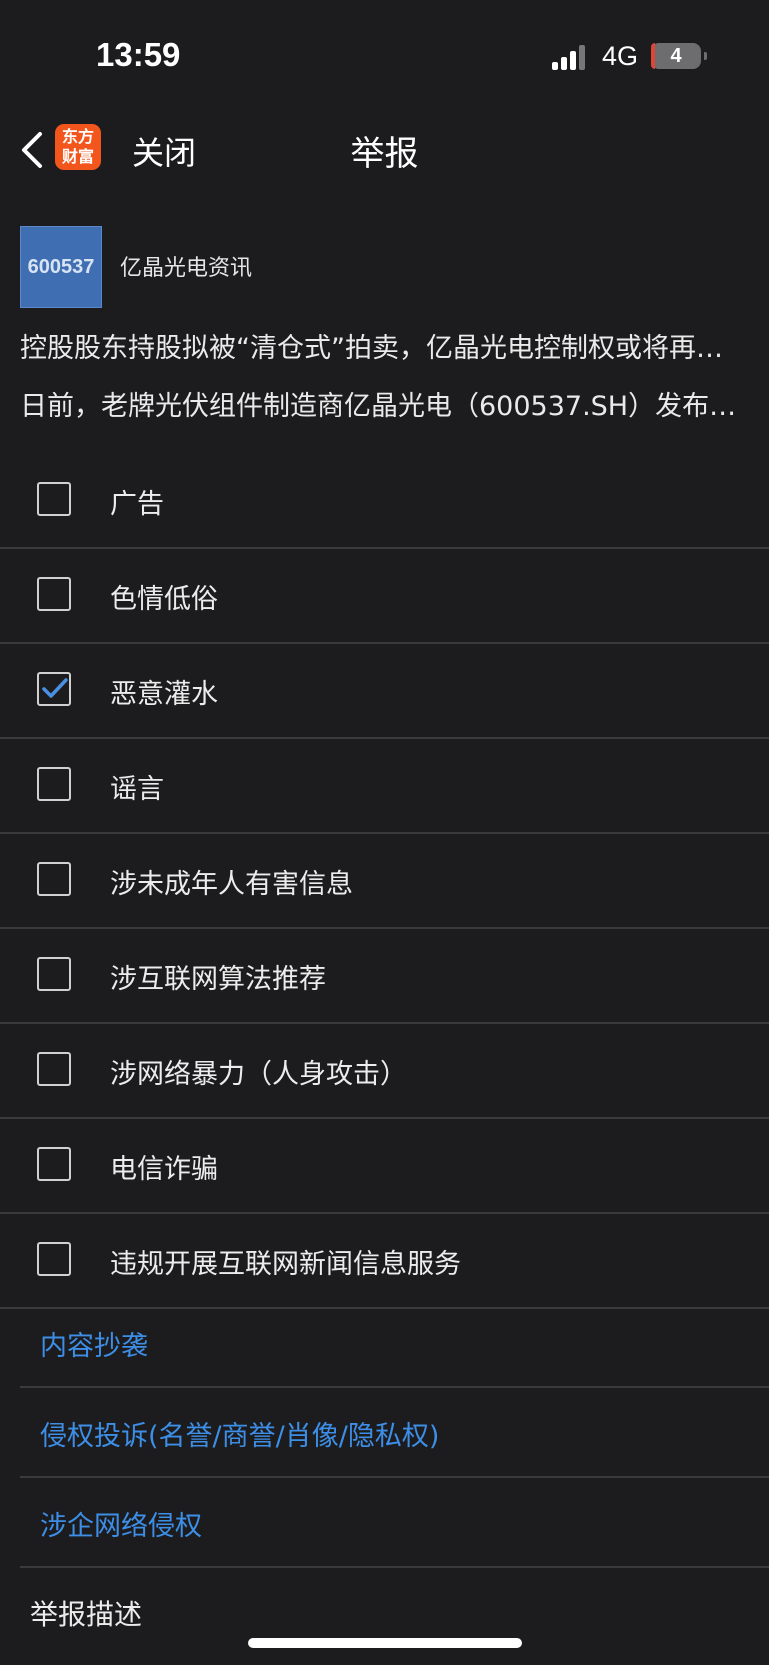 The image size is (769, 1665). Describe the element at coordinates (572, 57) in the screenshot. I see `signal-icon` at that location.